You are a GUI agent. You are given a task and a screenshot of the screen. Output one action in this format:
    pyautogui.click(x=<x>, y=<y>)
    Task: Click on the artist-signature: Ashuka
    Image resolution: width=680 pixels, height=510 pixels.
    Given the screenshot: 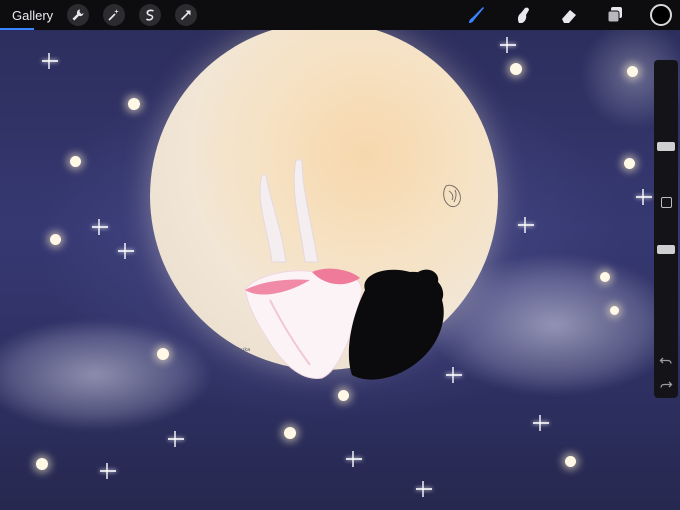 What is the action you would take?
    pyautogui.click(x=241, y=350)
    